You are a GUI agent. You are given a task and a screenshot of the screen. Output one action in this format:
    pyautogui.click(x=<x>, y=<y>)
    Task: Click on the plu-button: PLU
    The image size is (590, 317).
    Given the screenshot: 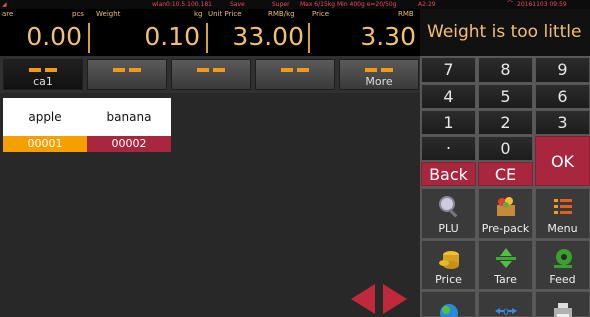 What is the action you would take?
    pyautogui.click(x=448, y=213)
    